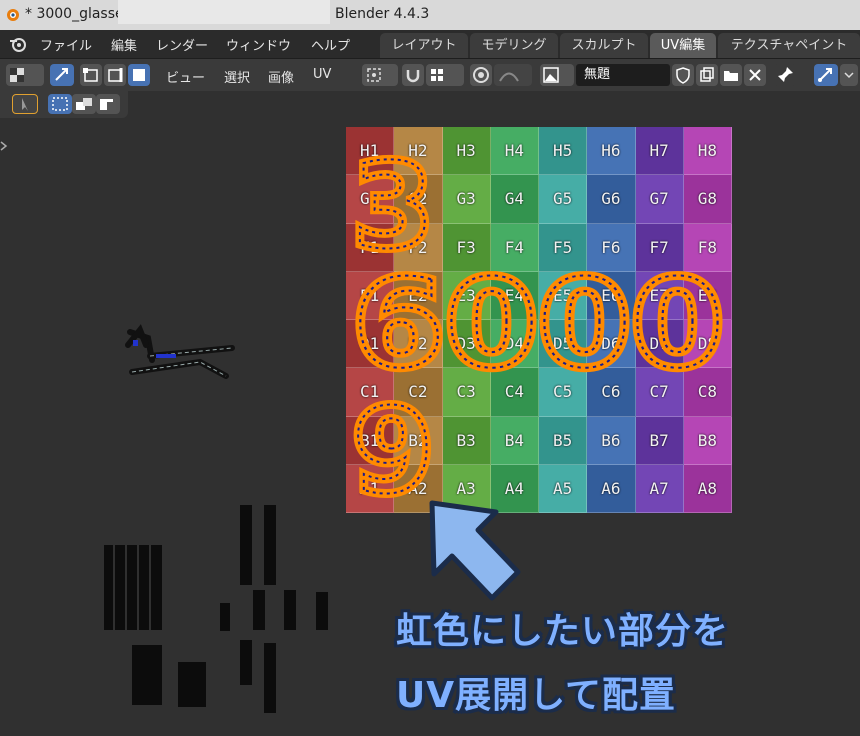  I want to click on open-image-button, so click(731, 75).